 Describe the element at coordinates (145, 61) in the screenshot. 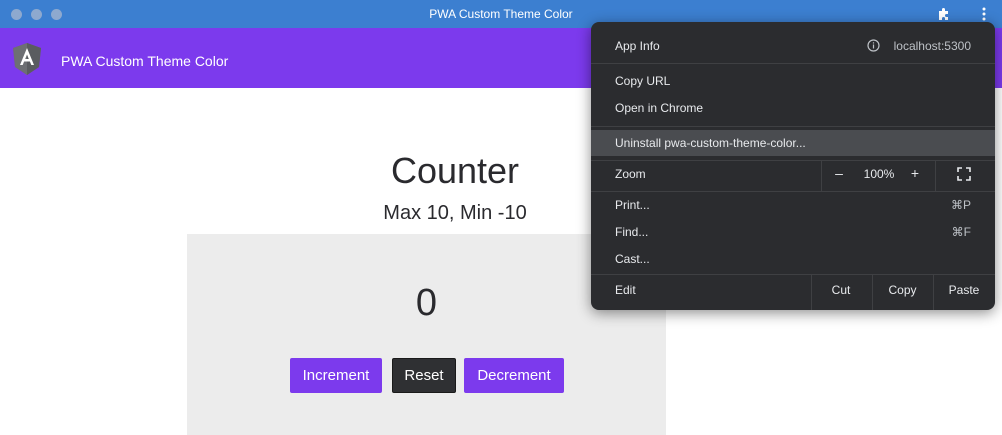

I see `app-title: PWA Custom Theme Color` at that location.